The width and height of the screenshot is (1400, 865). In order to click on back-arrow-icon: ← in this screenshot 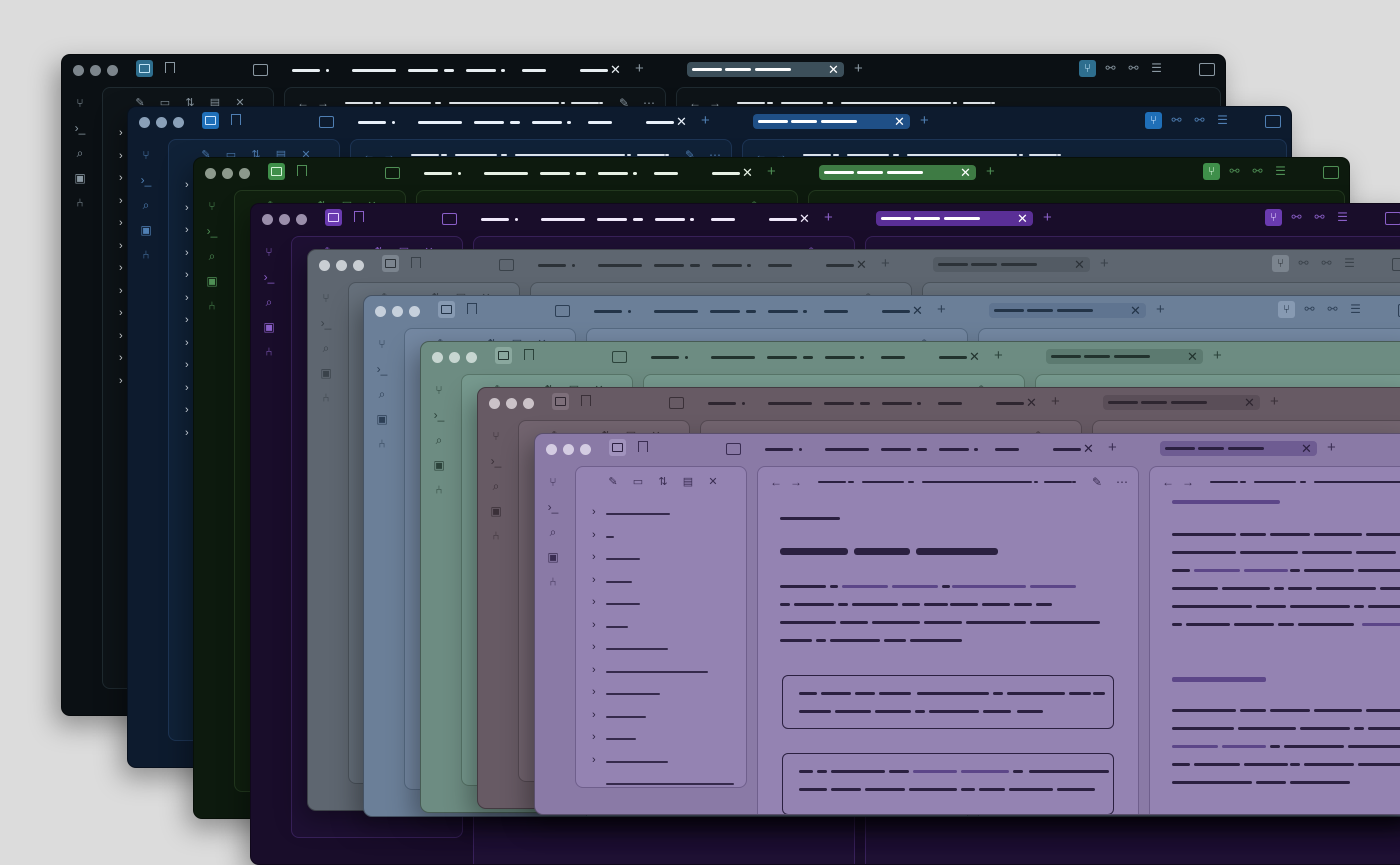, I will do `click(776, 482)`.